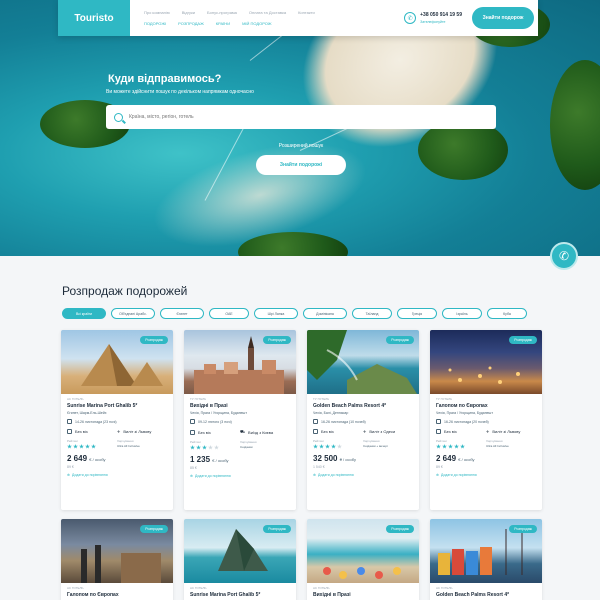  What do you see at coordinates (229, 313) in the screenshot?
I see `filter-chip: ОАЕ` at bounding box center [229, 313].